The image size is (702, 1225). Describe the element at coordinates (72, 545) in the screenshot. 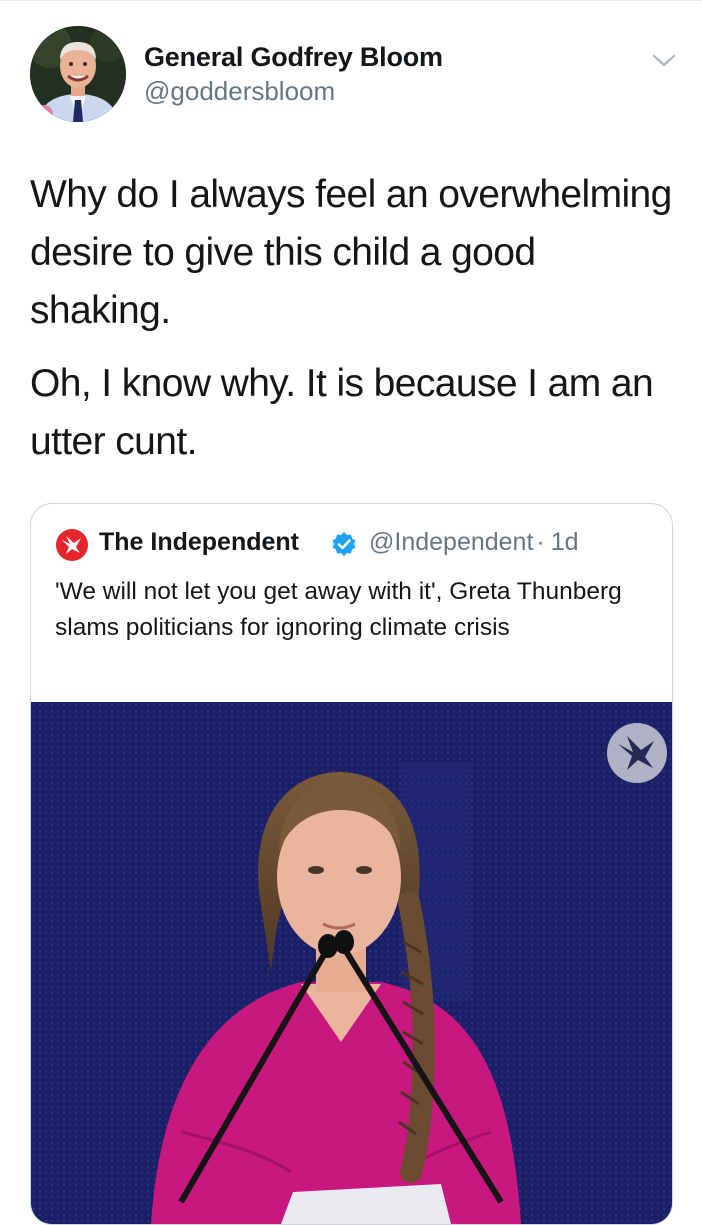

I see `independent-logo-icon` at that location.